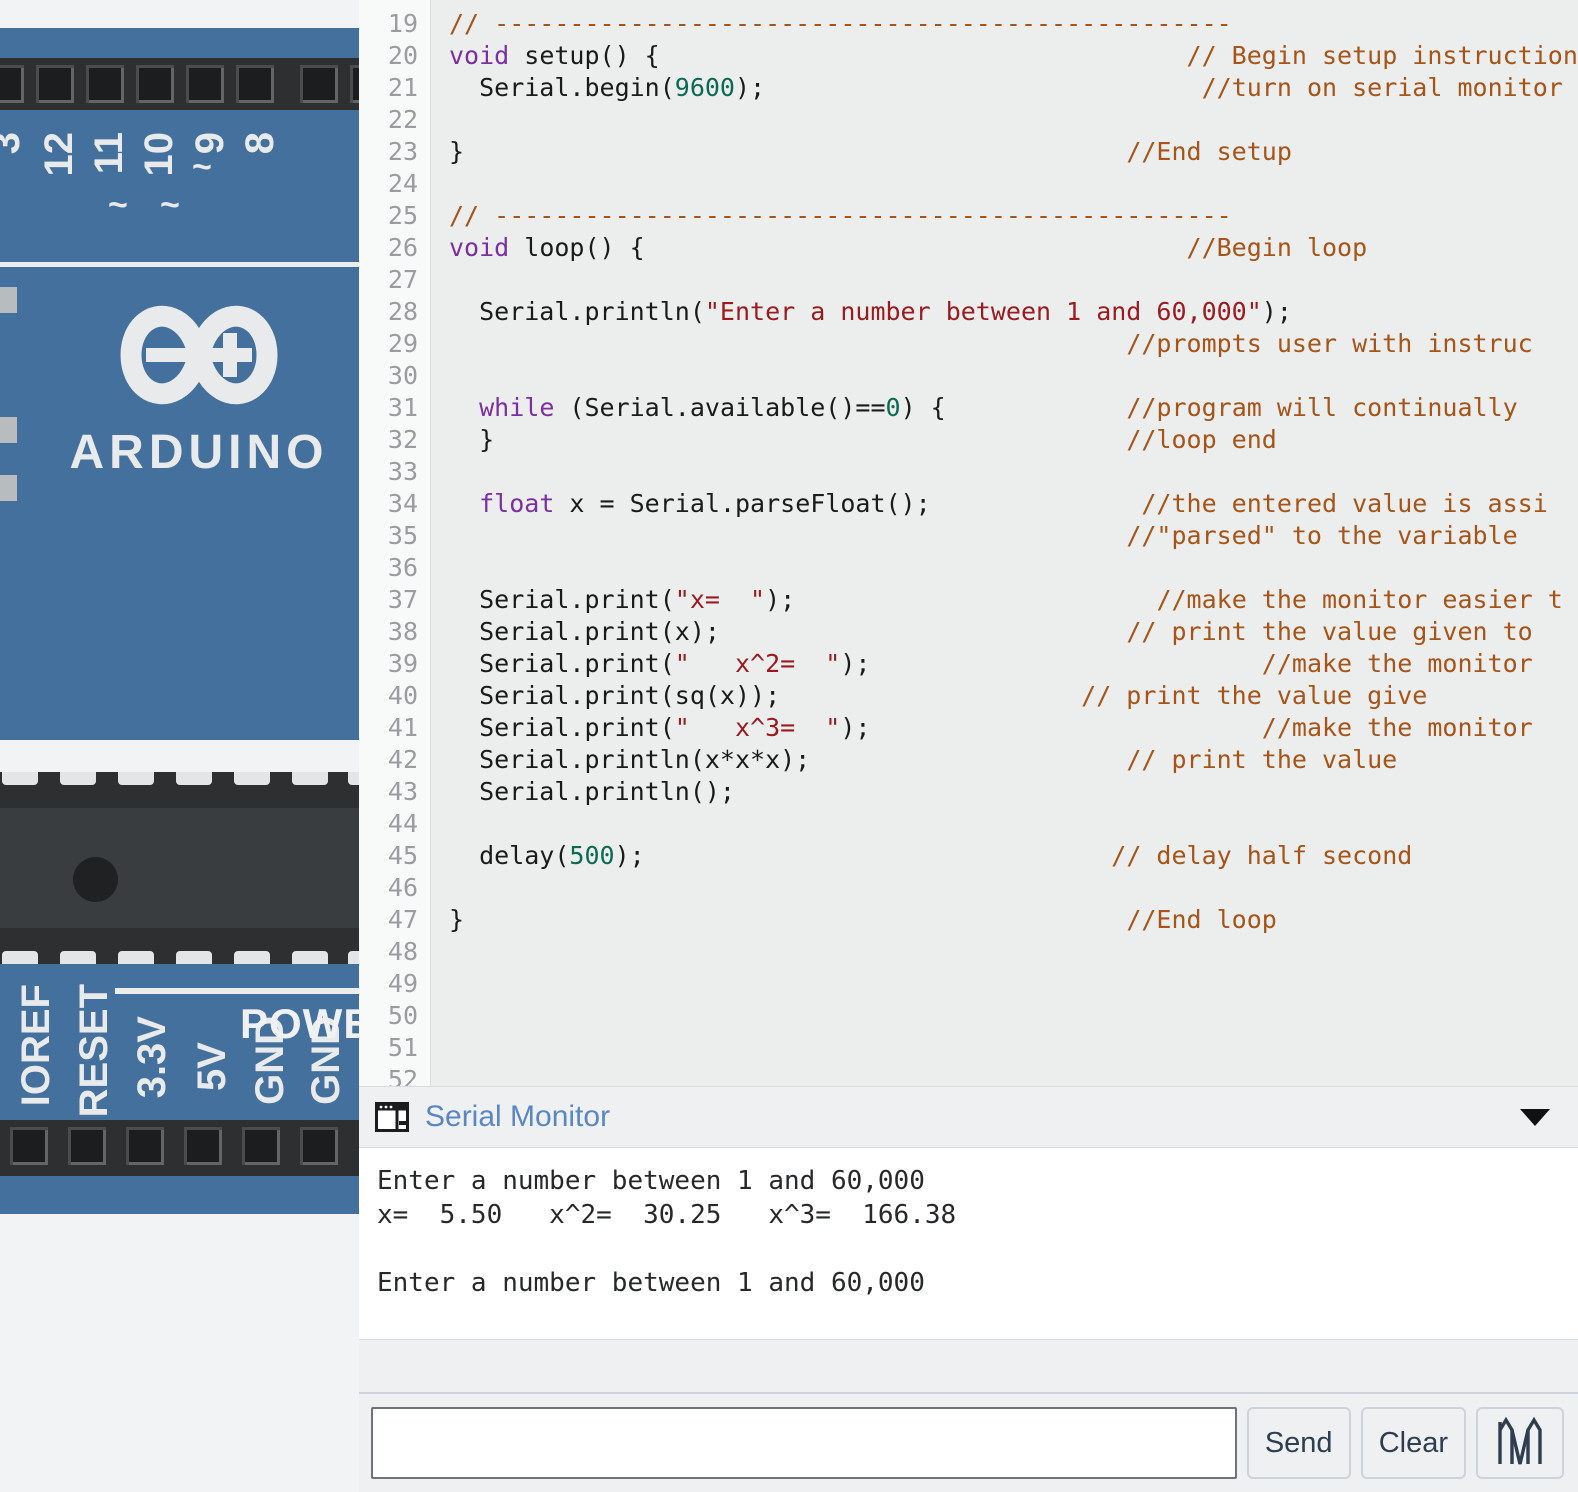 Image resolution: width=1578 pixels, height=1492 pixels. I want to click on board-pcb-top, so click(179, 43).